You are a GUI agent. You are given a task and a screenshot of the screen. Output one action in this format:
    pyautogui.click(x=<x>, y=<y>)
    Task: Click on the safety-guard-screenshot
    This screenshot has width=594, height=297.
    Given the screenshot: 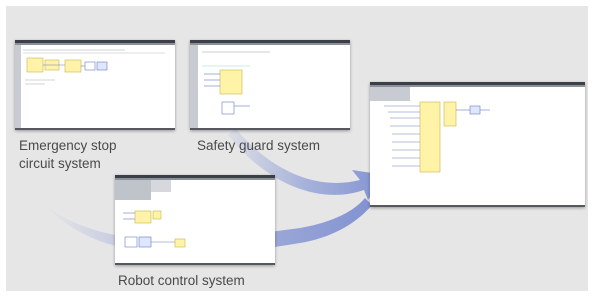 What is the action you would take?
    pyautogui.click(x=270, y=85)
    